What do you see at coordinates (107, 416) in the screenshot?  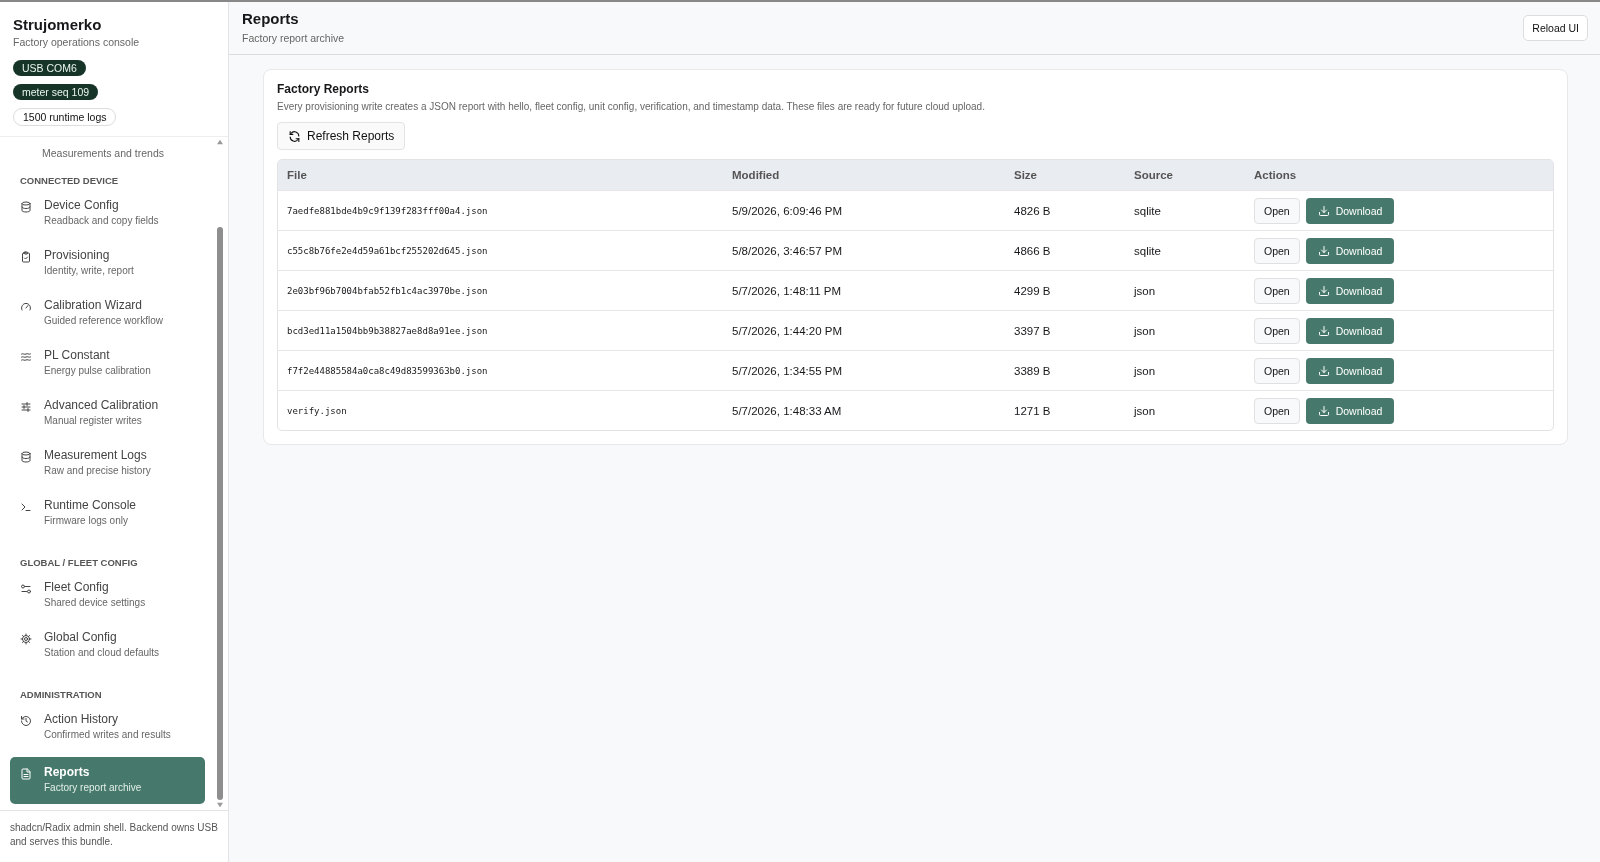 I see `nav-item: Advanced Calibration Manual register writes` at bounding box center [107, 416].